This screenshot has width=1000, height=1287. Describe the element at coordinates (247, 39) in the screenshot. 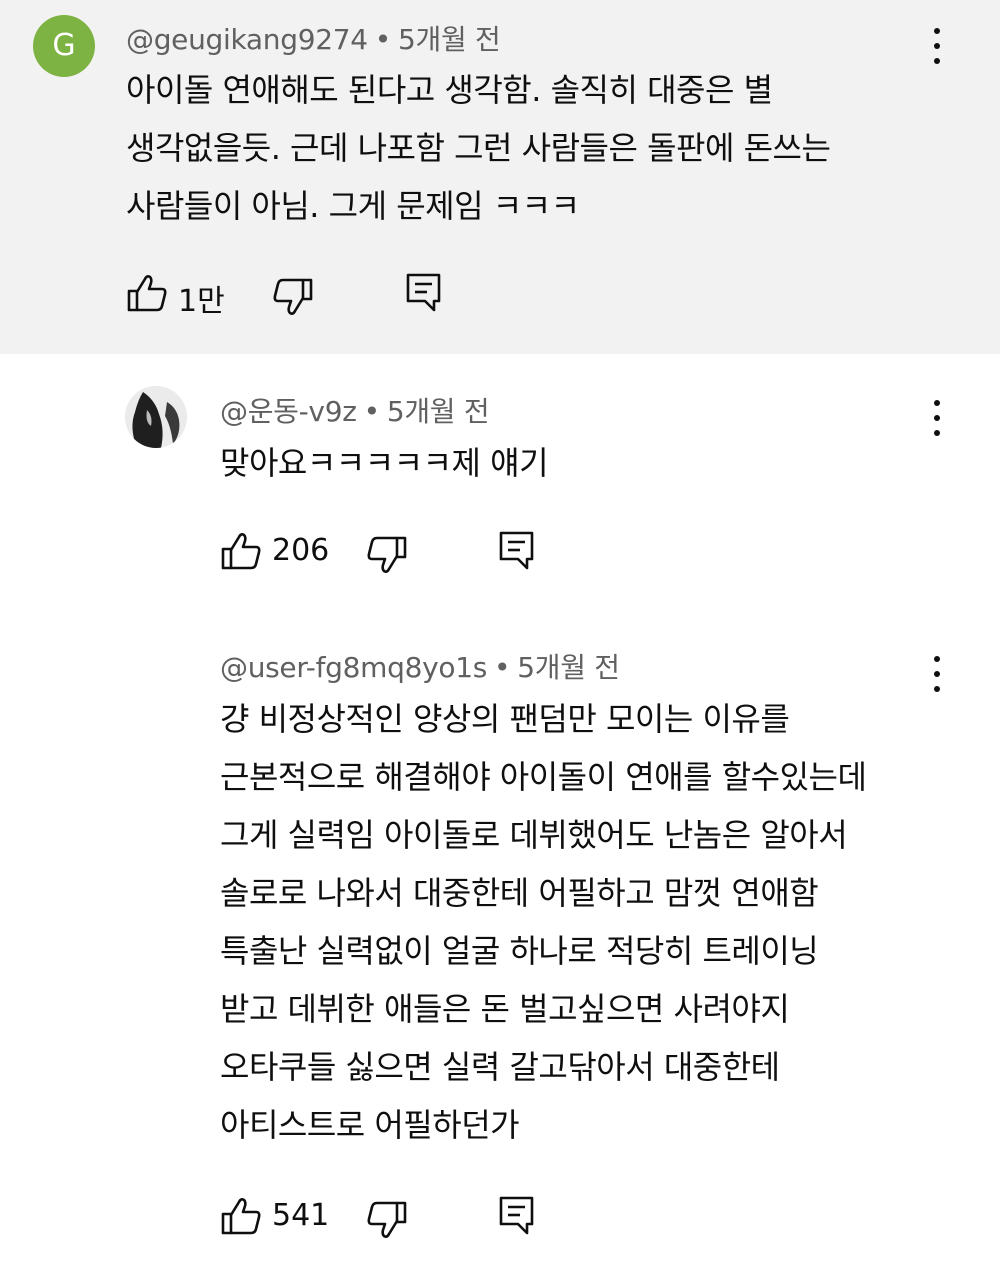

I see `comment-author-handle: @geugikang9274` at that location.